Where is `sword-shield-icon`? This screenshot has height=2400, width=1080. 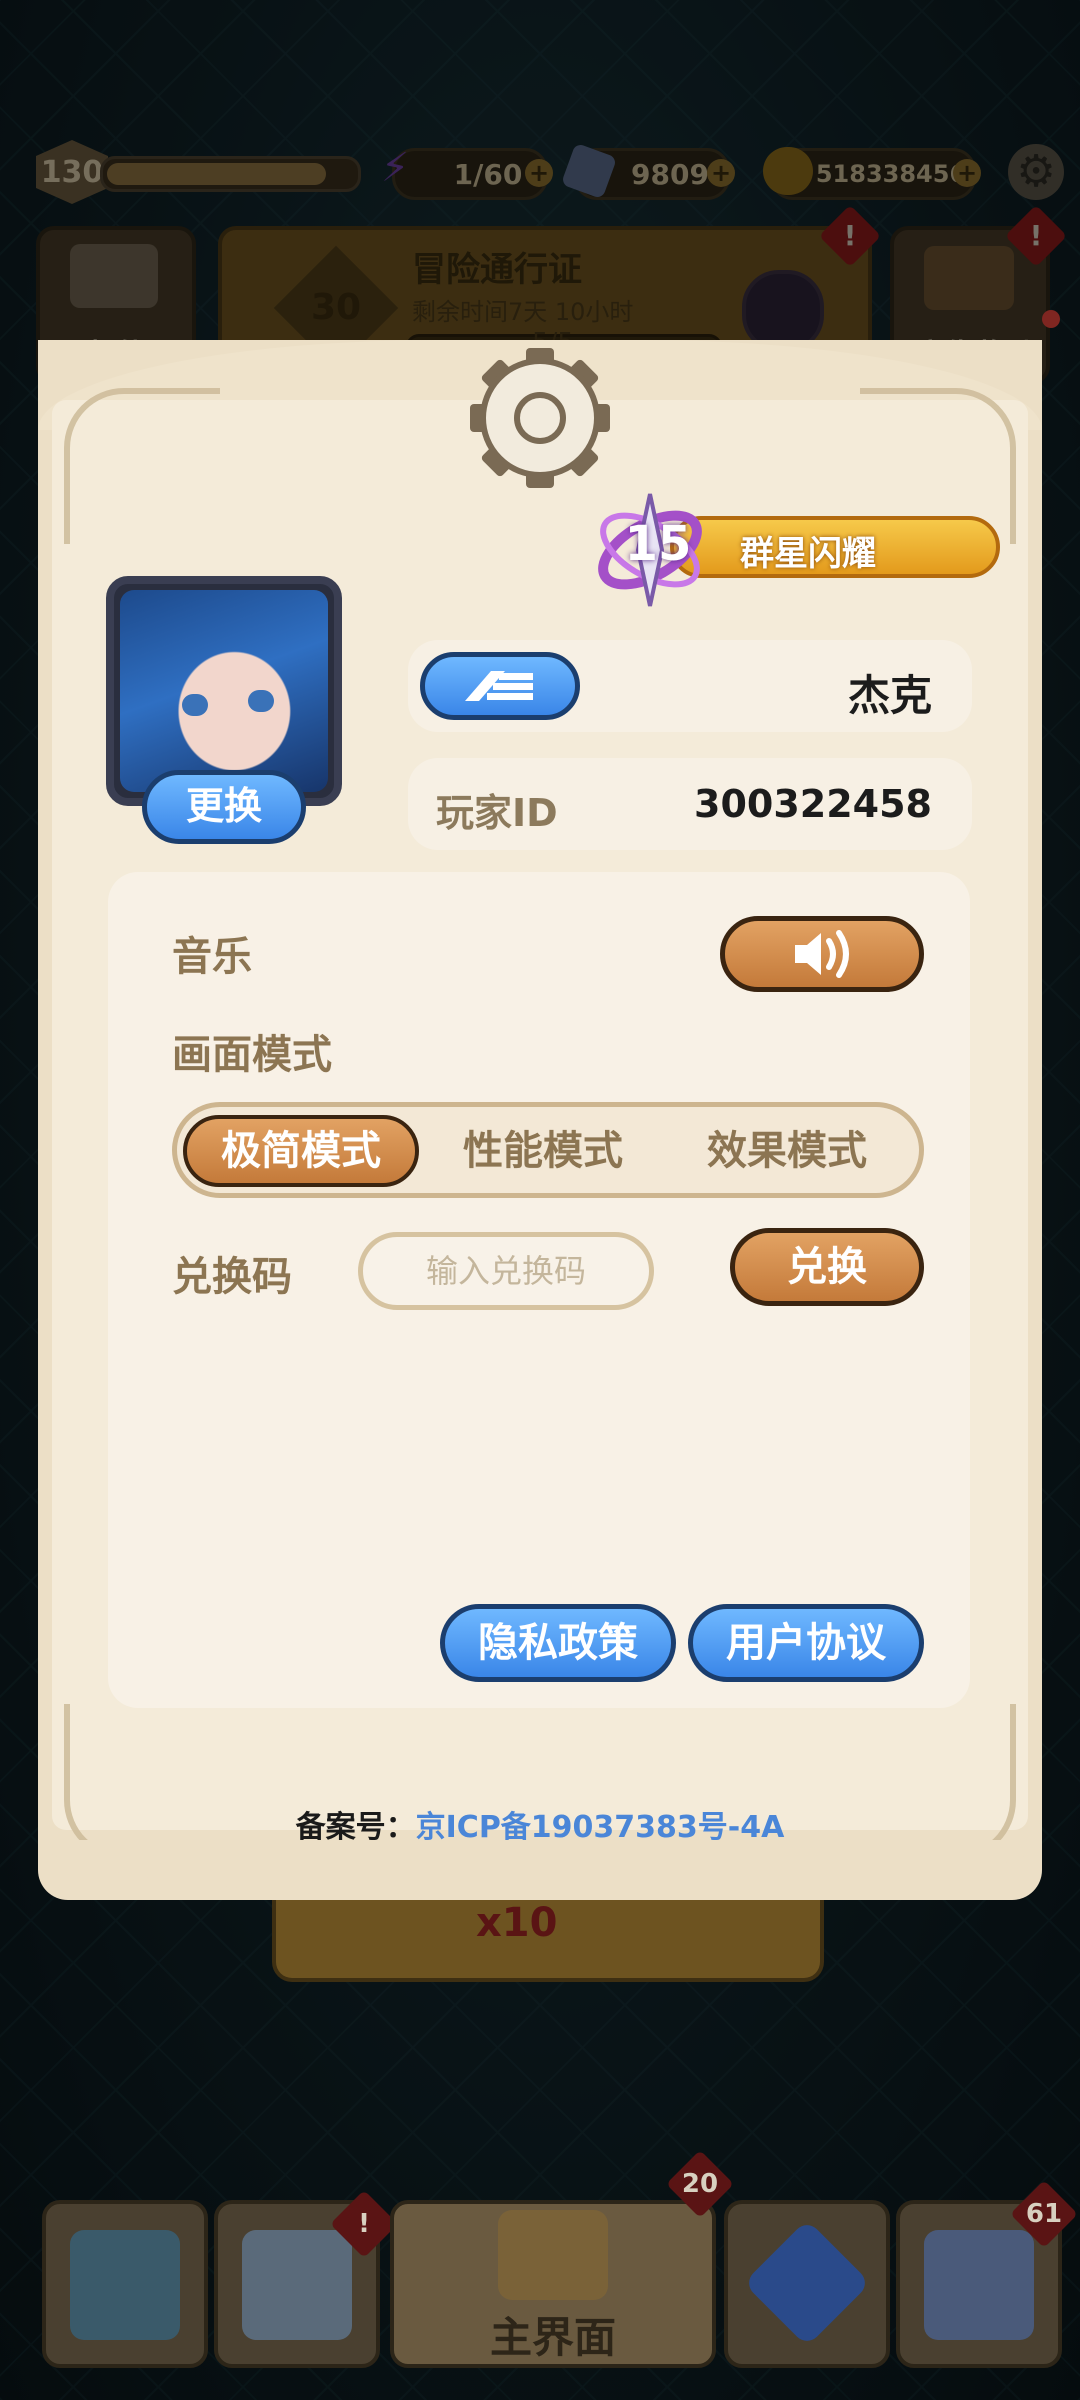 sword-shield-icon is located at coordinates (297, 2285).